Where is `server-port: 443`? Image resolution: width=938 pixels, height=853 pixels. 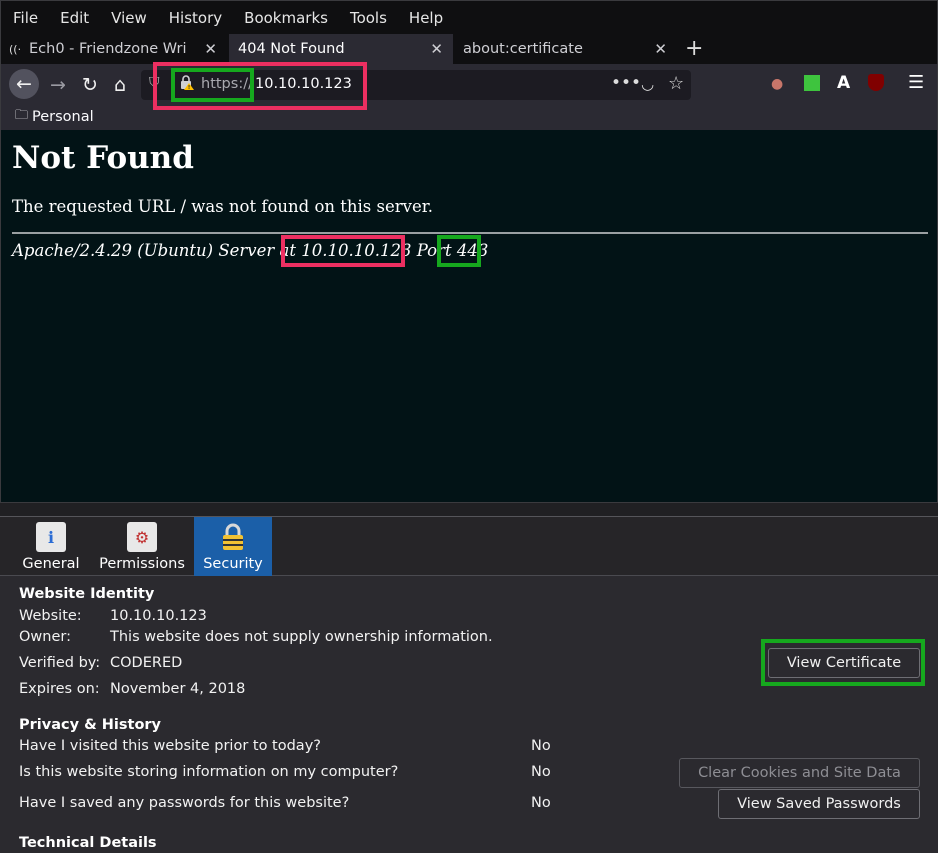
server-port: 443 is located at coordinates (472, 250).